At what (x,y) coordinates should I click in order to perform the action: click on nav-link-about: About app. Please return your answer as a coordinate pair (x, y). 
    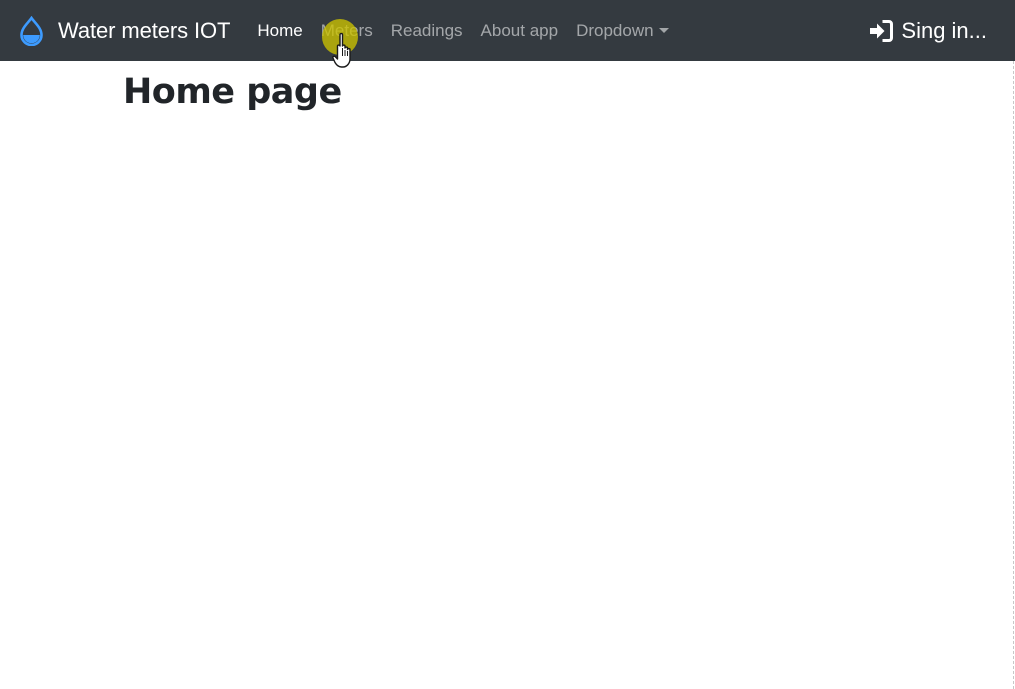
    Looking at the image, I should click on (520, 31).